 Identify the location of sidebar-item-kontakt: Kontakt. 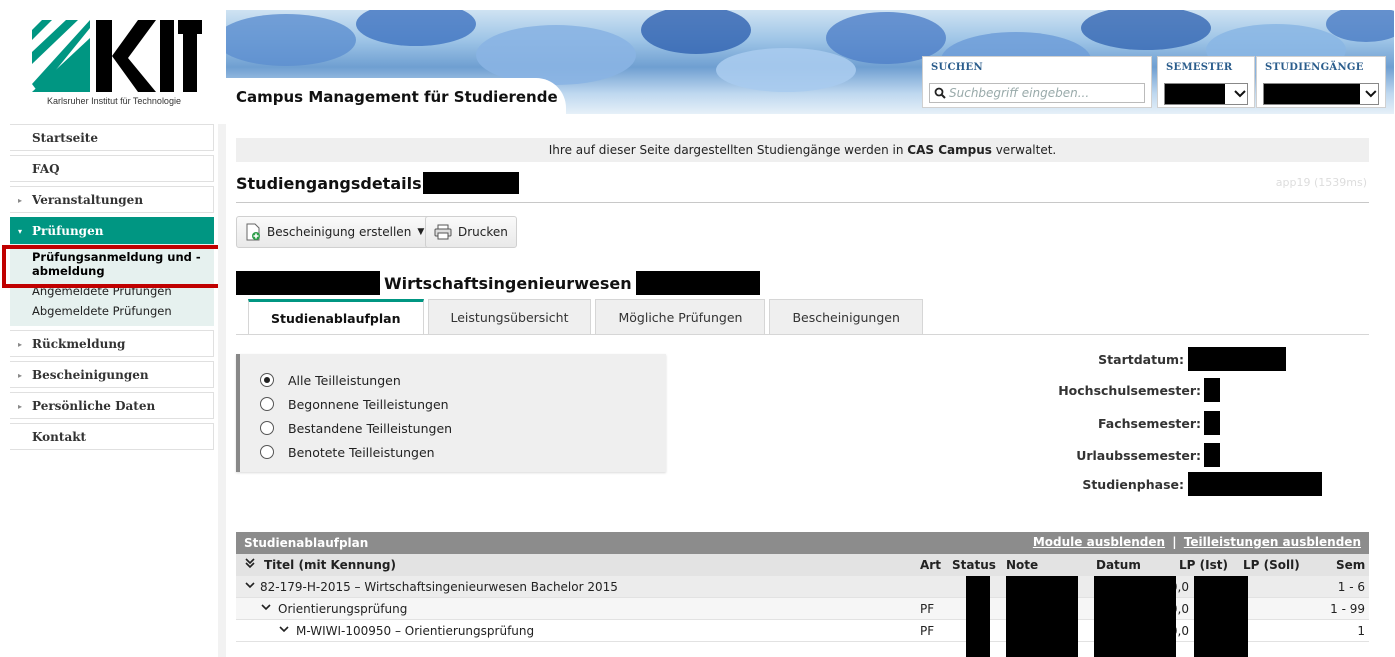
(112, 436).